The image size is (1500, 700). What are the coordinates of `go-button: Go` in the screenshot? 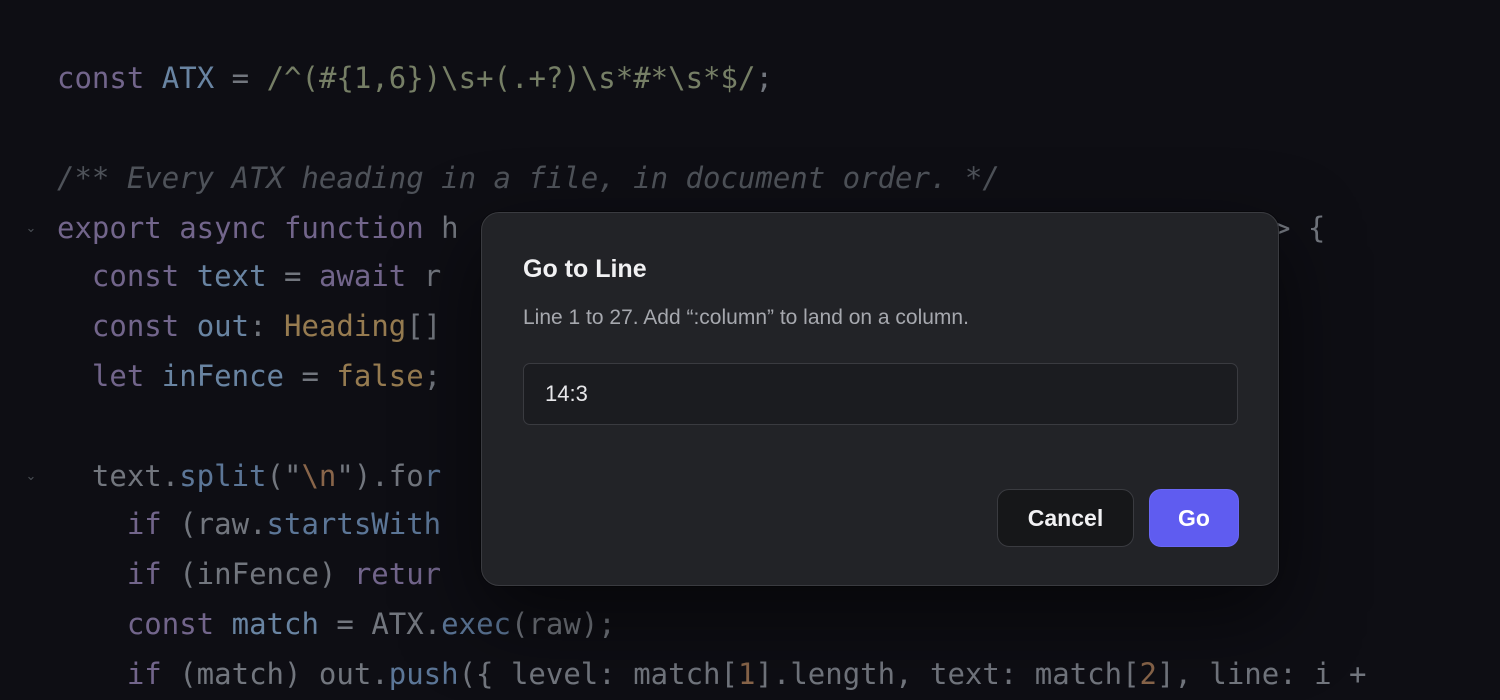 It's located at (1194, 518).